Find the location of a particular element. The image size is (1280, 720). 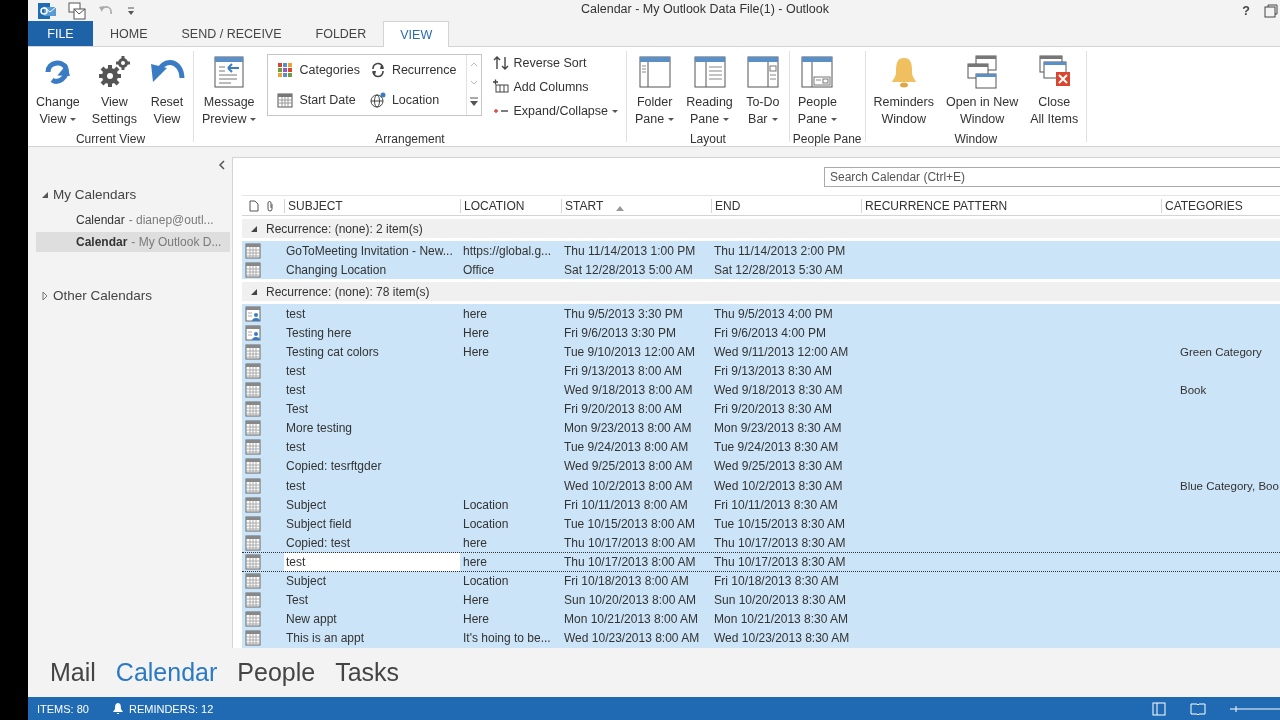

table-row: test here Thu 9/5/2013 3:30 PM Thu 9/5/2013 4:00 PM is located at coordinates (761, 314).